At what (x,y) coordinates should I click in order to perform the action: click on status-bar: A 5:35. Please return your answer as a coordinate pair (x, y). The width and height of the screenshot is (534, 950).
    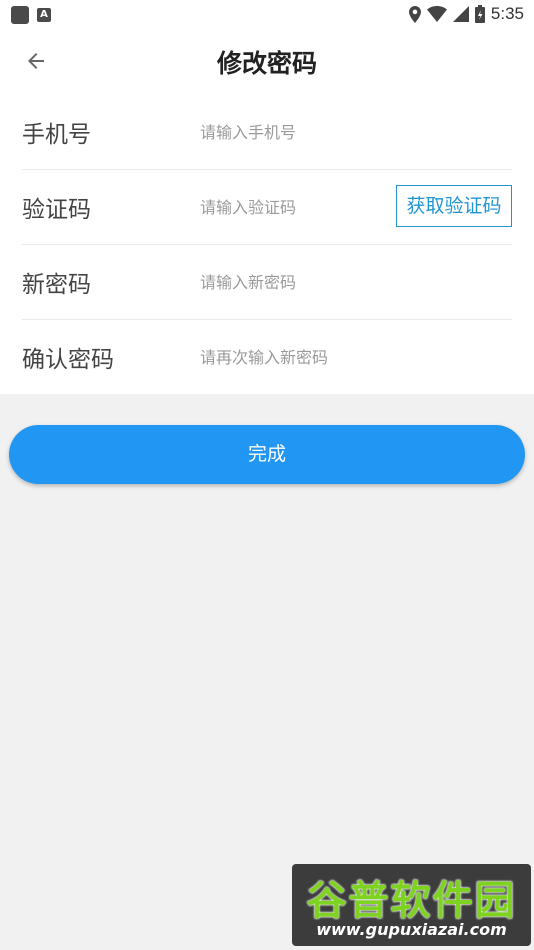
    Looking at the image, I should click on (267, 14).